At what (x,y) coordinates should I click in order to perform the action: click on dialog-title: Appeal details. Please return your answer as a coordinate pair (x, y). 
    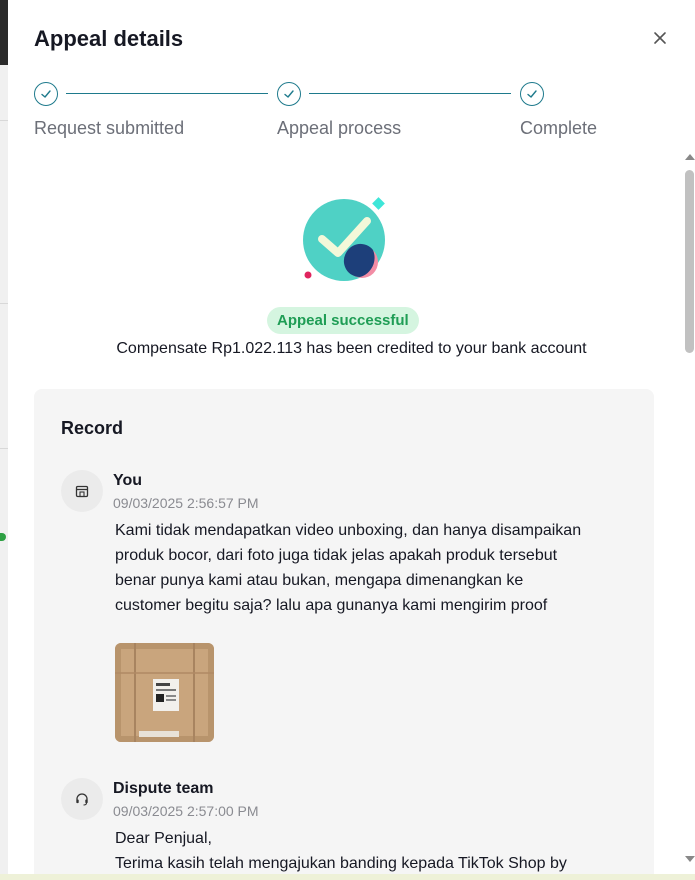
    Looking at the image, I should click on (109, 38).